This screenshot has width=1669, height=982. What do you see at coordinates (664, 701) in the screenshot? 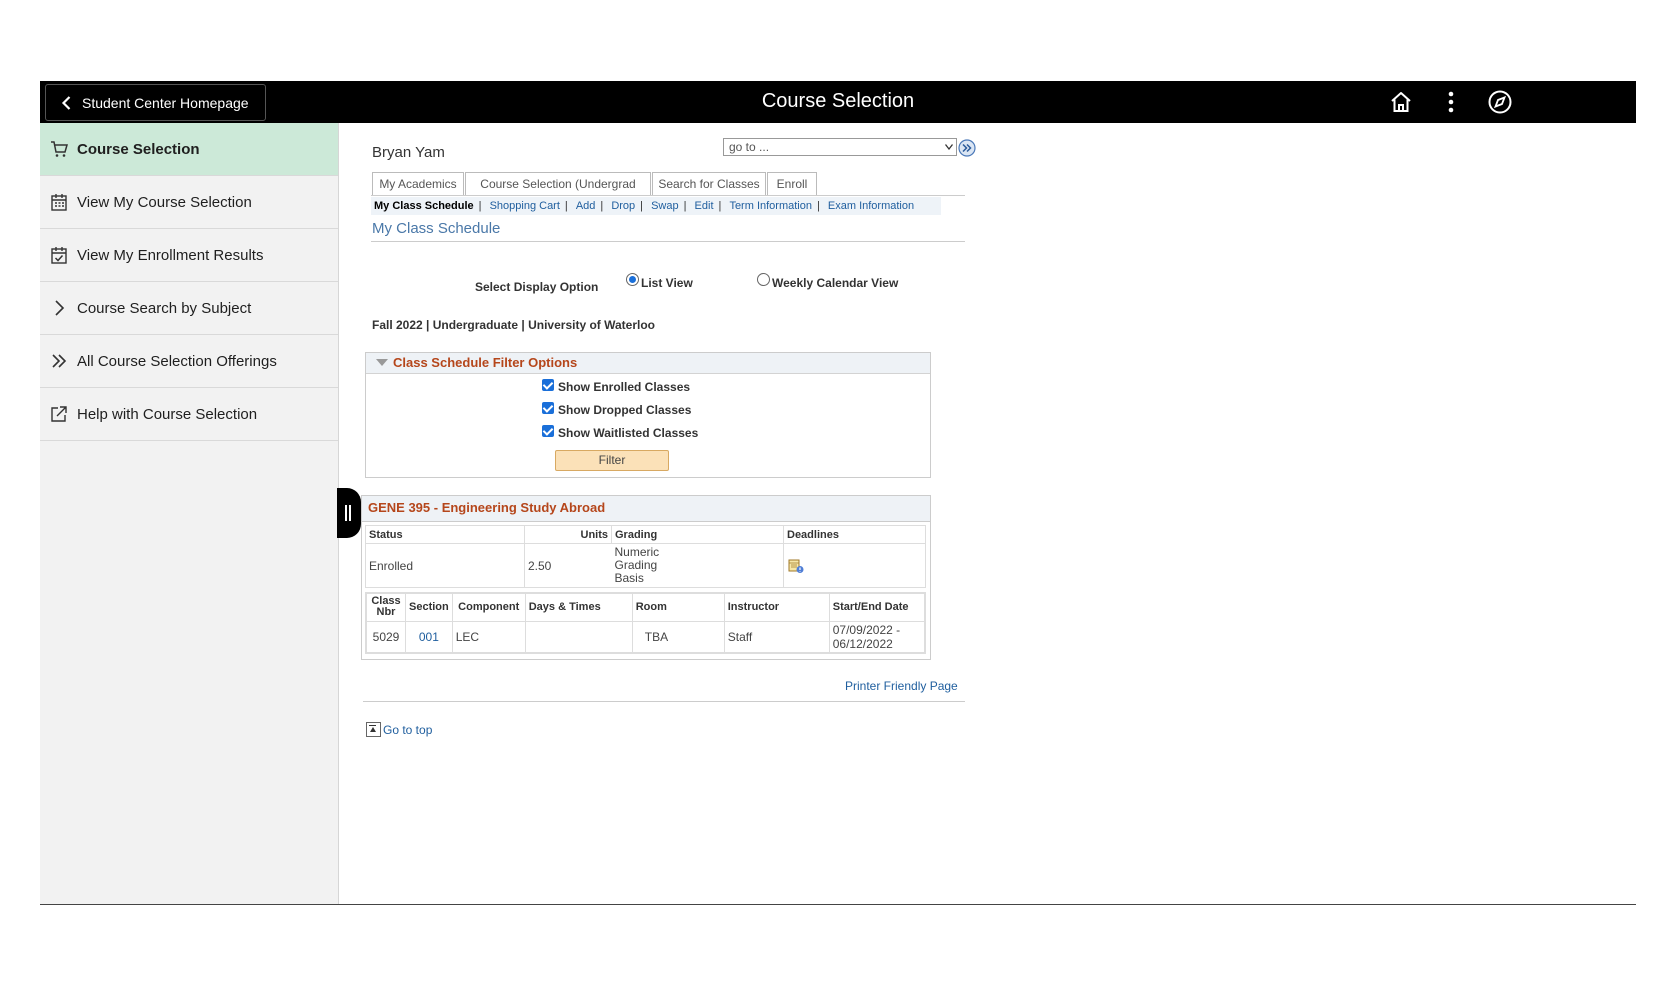
I see `bottom-divider` at bounding box center [664, 701].